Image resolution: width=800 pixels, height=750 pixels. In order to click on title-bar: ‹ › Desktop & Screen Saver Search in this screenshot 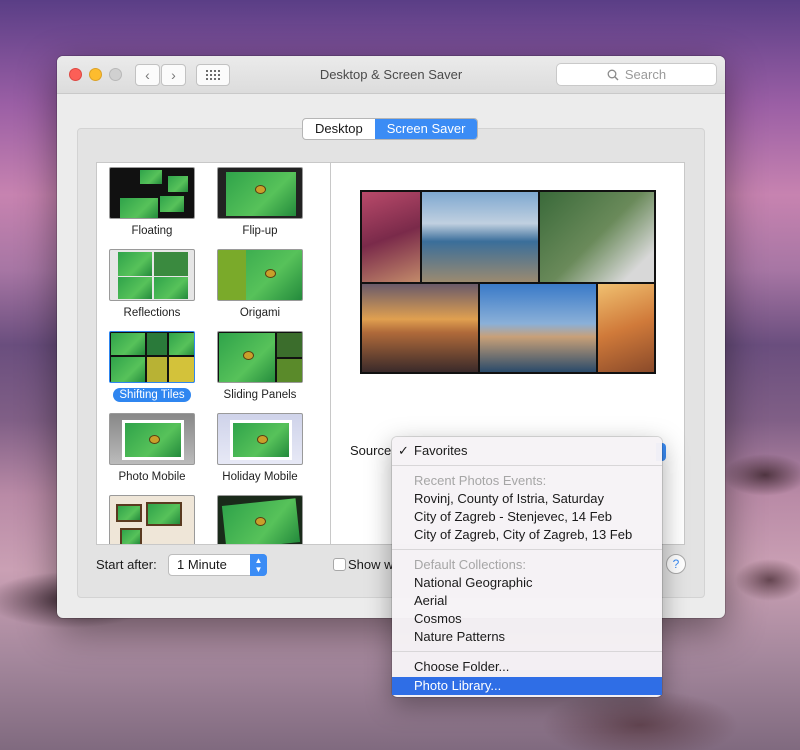, I will do `click(391, 75)`.